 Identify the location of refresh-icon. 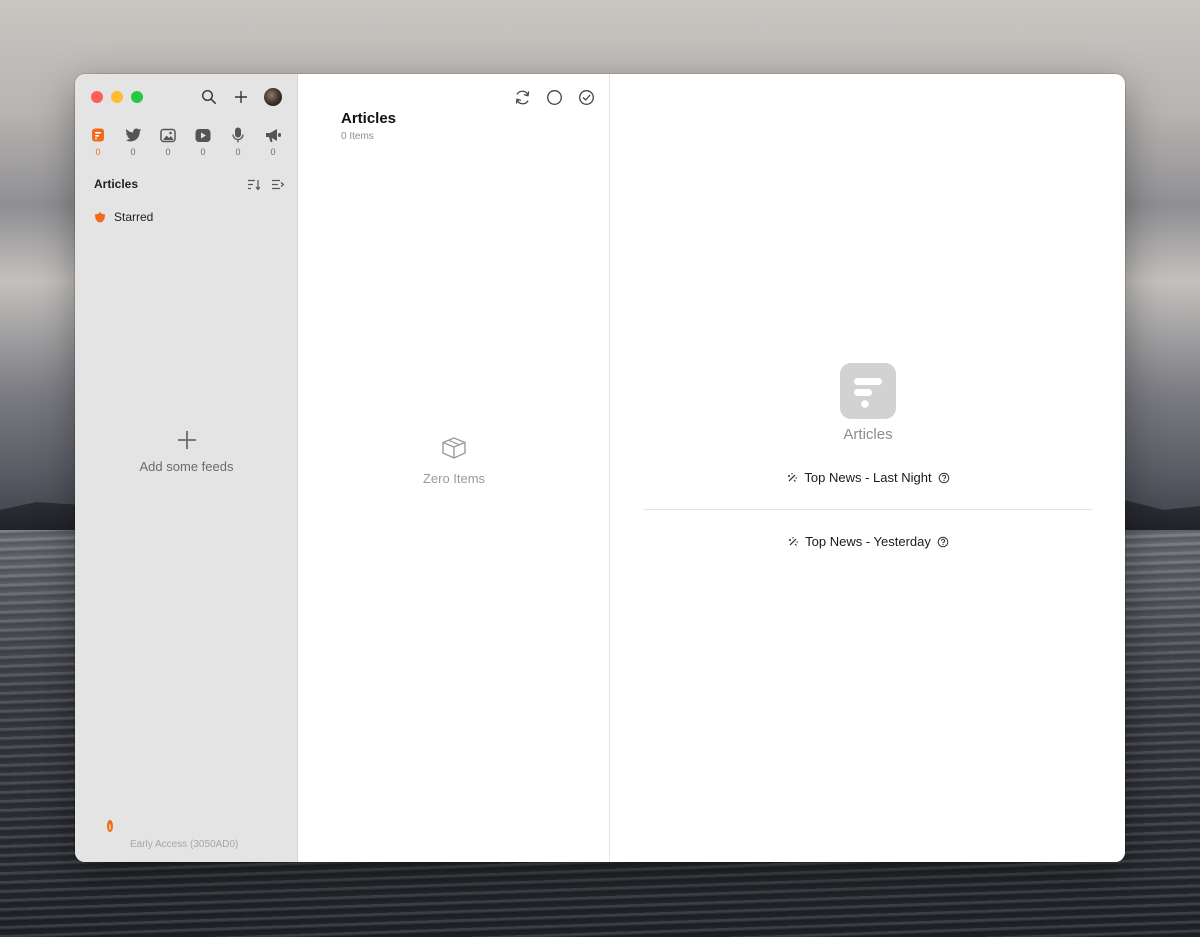
(522, 97).